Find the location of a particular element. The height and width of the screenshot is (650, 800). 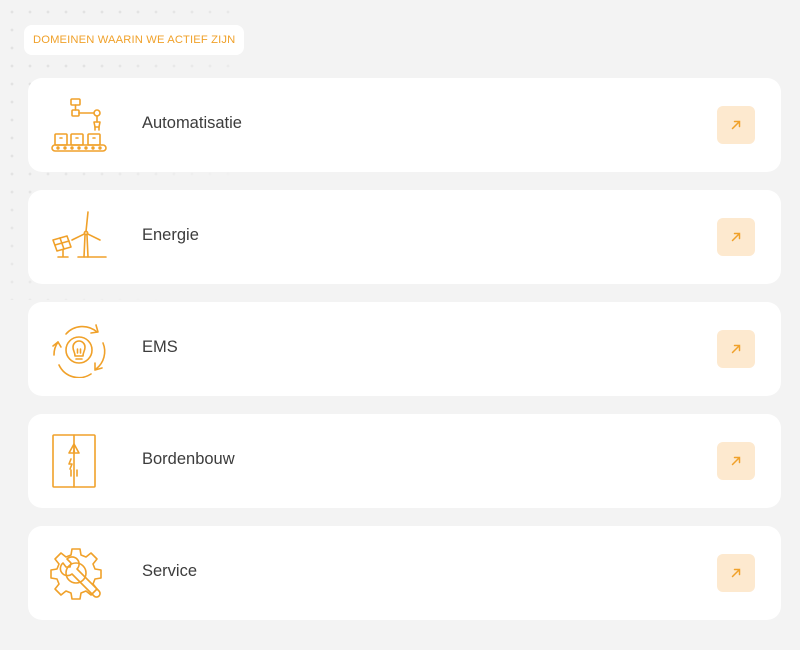

electrical-cabinet-icon is located at coordinates (79, 462).